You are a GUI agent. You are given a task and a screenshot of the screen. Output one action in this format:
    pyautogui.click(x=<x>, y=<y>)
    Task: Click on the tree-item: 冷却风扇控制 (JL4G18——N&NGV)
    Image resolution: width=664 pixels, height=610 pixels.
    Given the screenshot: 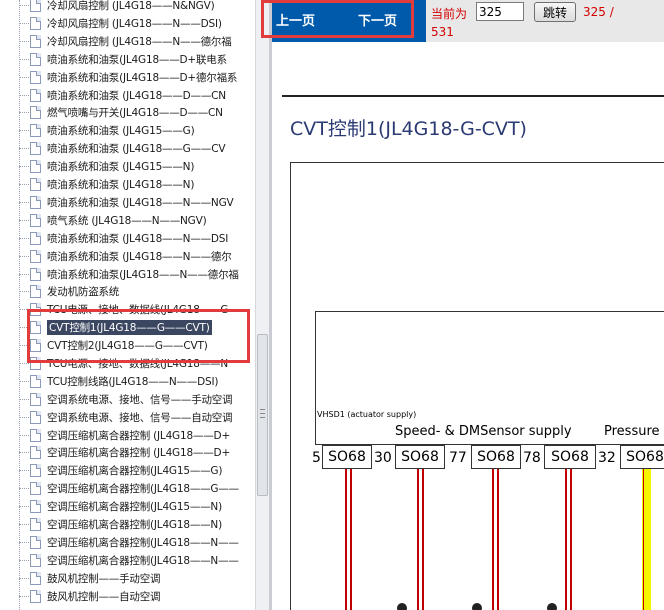 What is the action you would take?
    pyautogui.click(x=142, y=7)
    